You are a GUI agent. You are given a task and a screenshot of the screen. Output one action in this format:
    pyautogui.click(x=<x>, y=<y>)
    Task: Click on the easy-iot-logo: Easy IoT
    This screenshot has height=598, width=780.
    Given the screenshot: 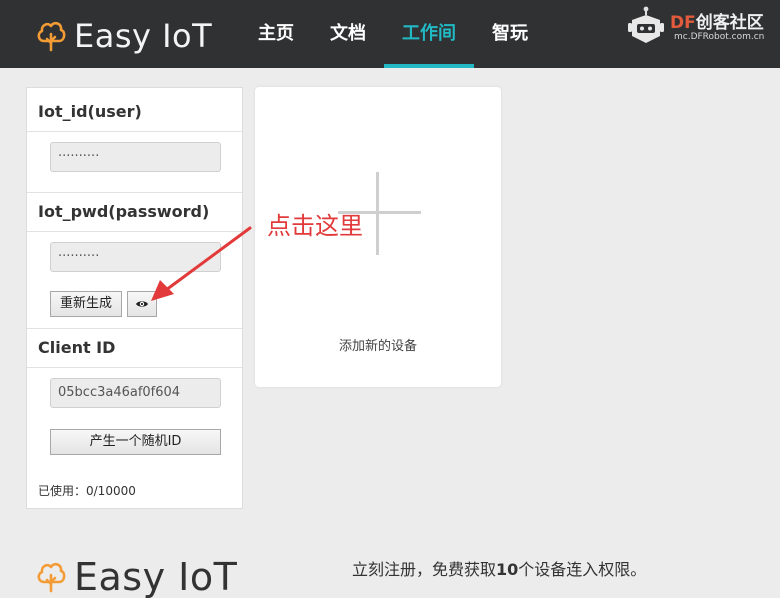 What is the action you would take?
    pyautogui.click(x=124, y=36)
    